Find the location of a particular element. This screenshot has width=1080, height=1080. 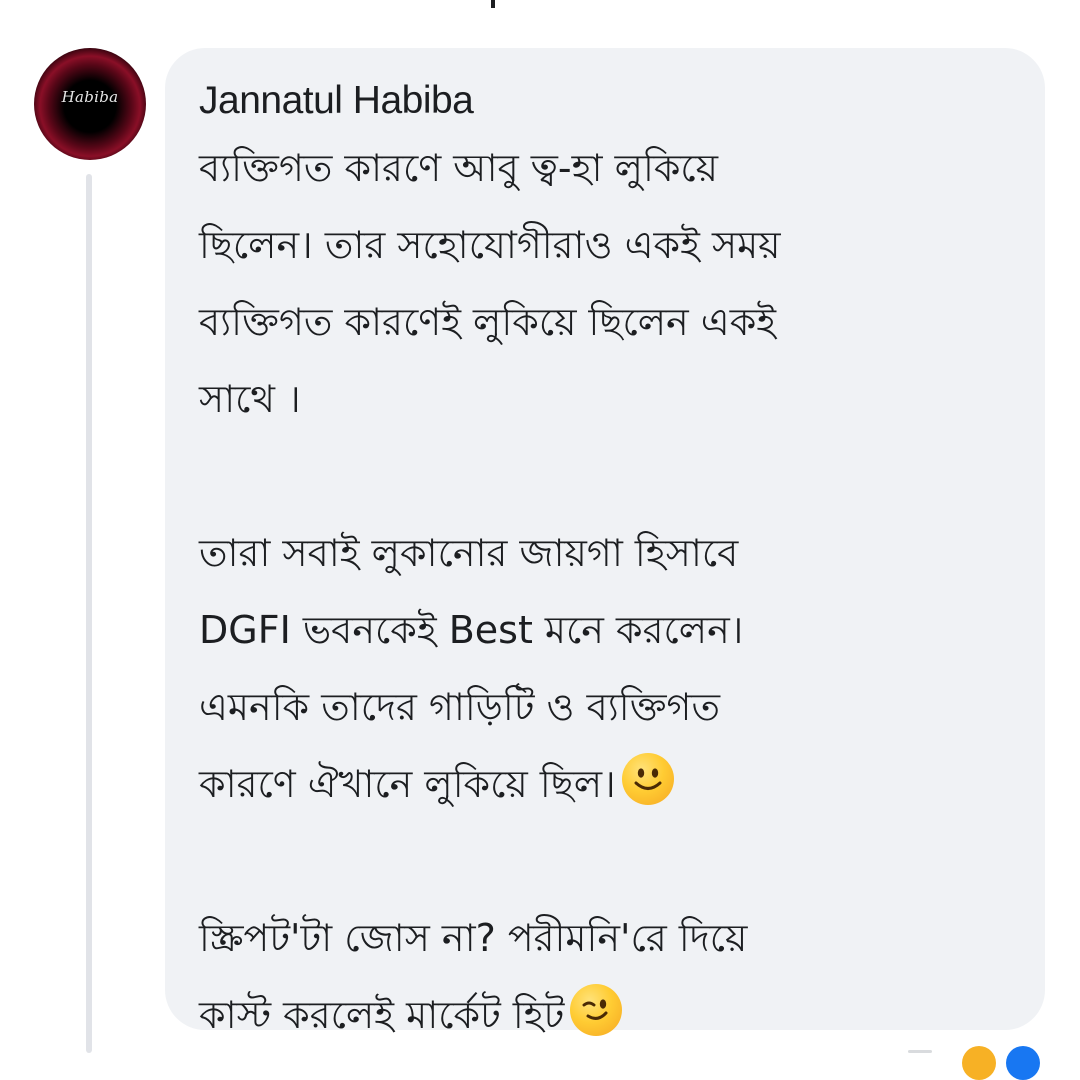

avatar: Habiba is located at coordinates (90, 104).